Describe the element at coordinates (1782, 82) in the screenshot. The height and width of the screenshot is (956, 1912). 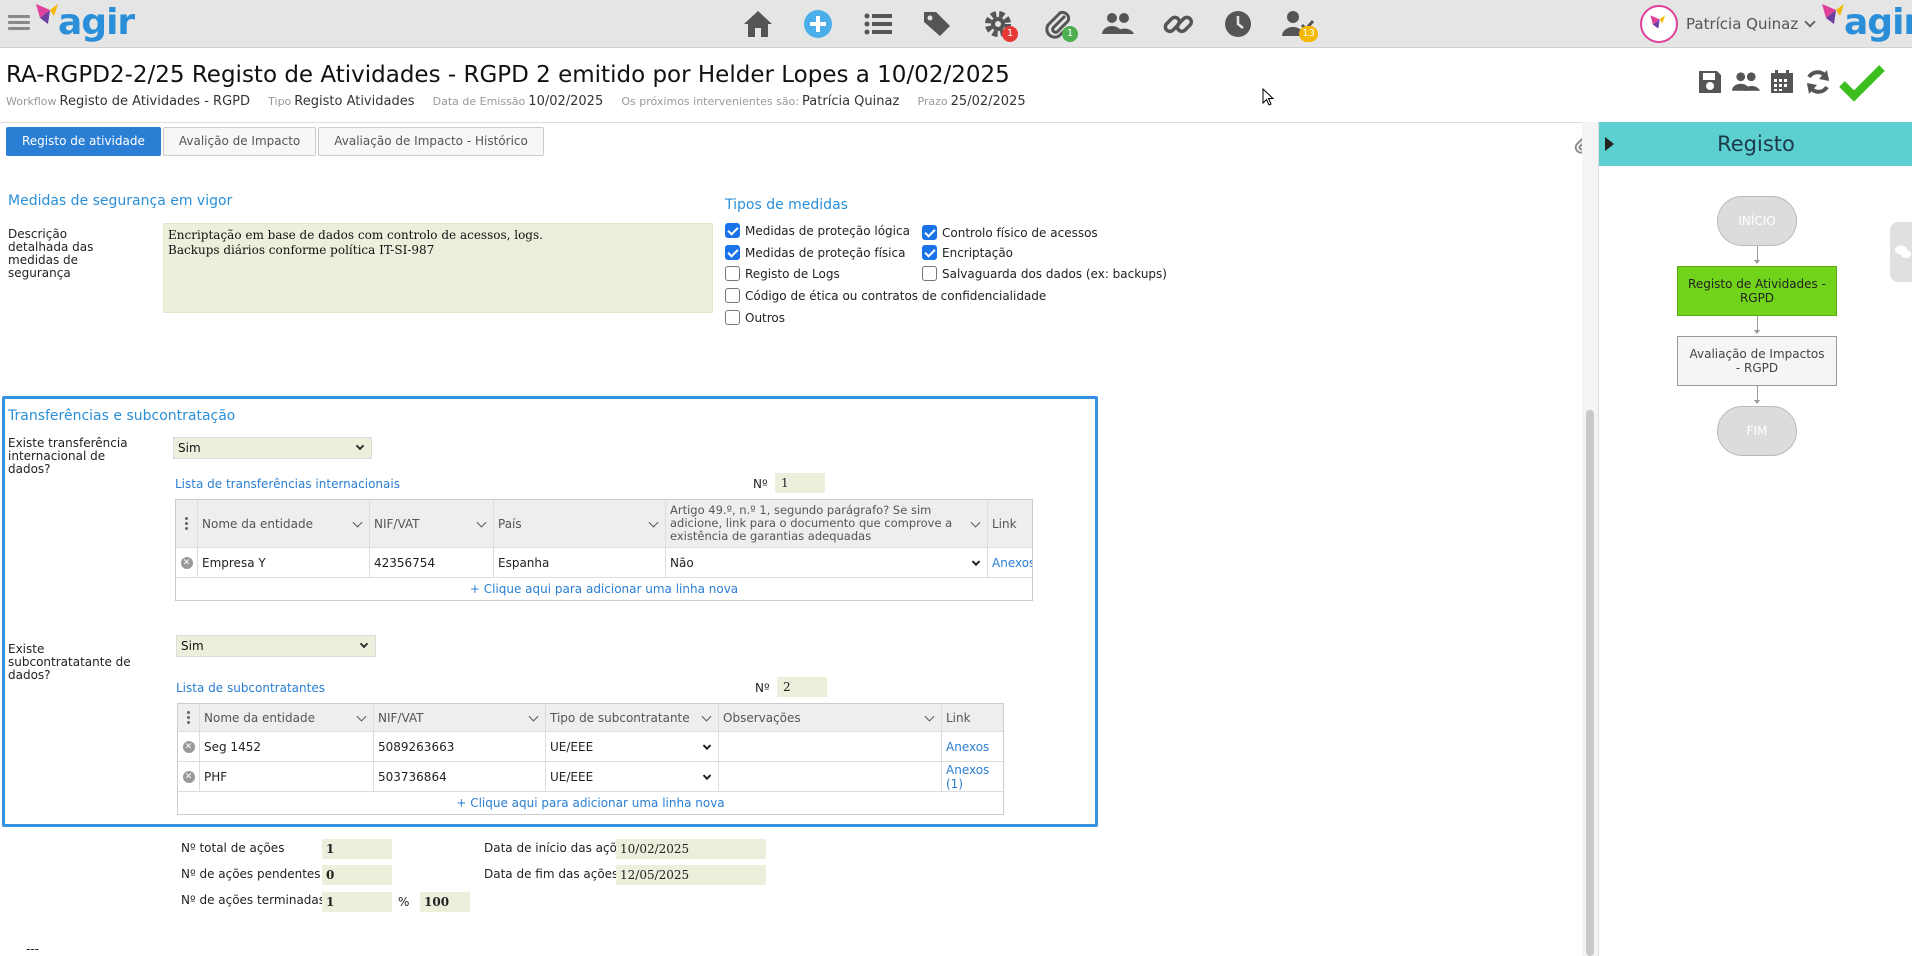
I see `calendar-icon` at that location.